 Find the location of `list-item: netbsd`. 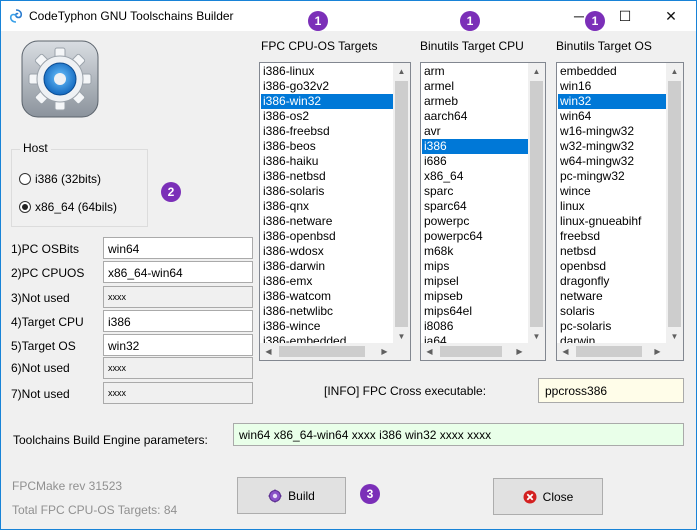

list-item: netbsd is located at coordinates (612, 251).